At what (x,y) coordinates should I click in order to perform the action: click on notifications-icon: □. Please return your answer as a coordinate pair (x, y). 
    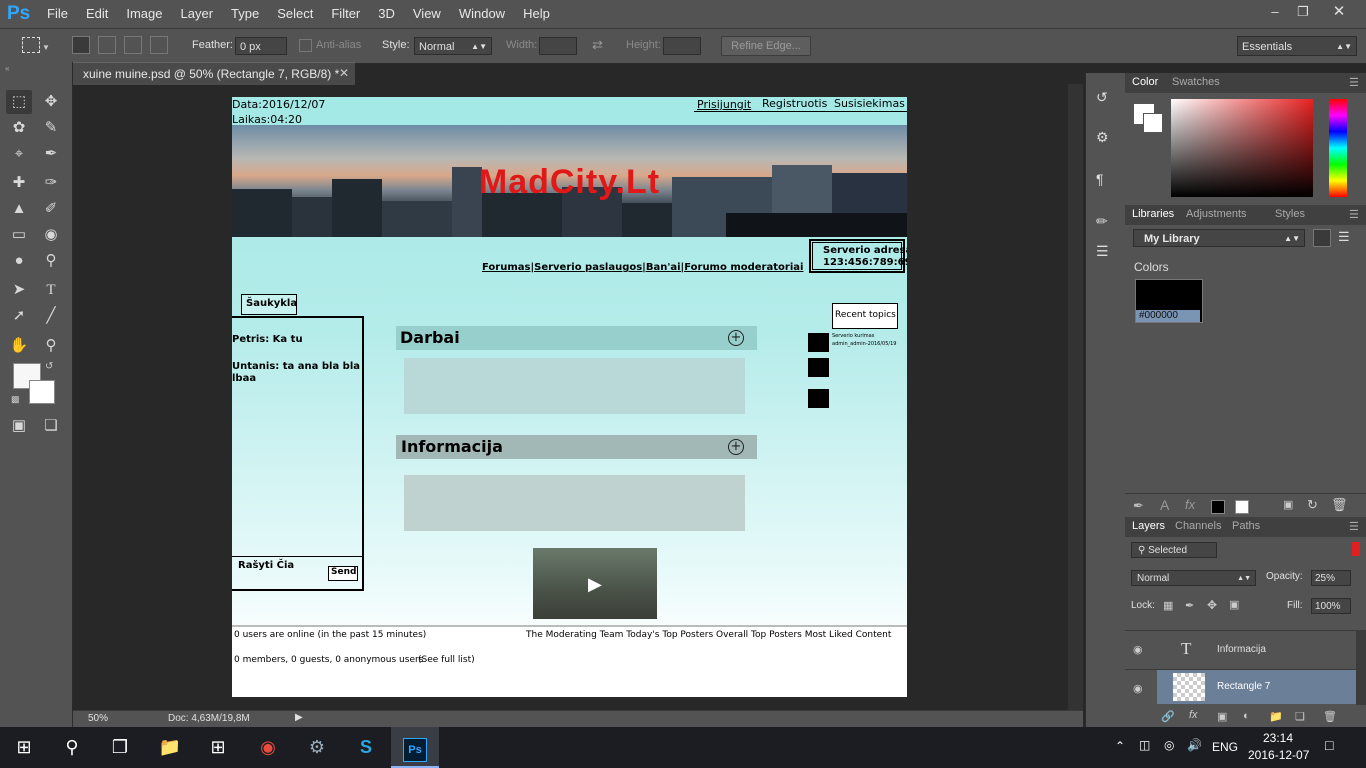
    Looking at the image, I should click on (1329, 745).